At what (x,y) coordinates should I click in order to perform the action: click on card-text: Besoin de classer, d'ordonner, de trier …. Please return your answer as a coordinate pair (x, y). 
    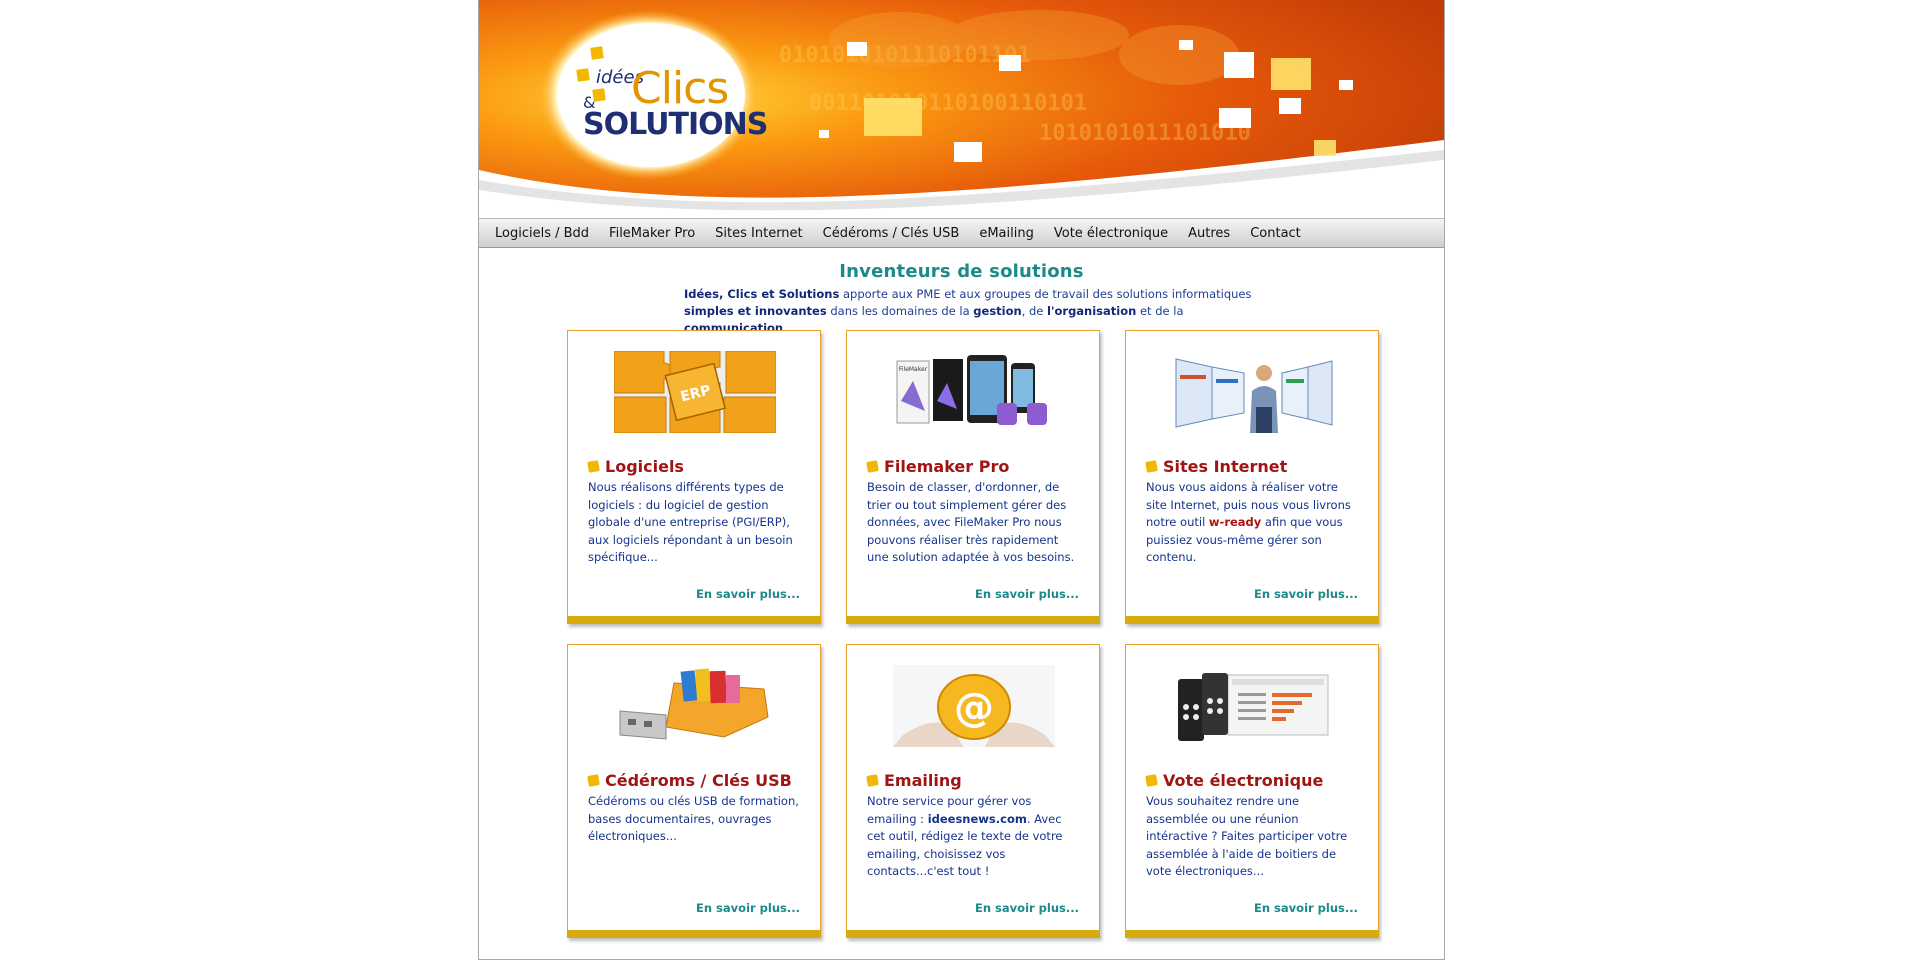
    Looking at the image, I should click on (971, 522).